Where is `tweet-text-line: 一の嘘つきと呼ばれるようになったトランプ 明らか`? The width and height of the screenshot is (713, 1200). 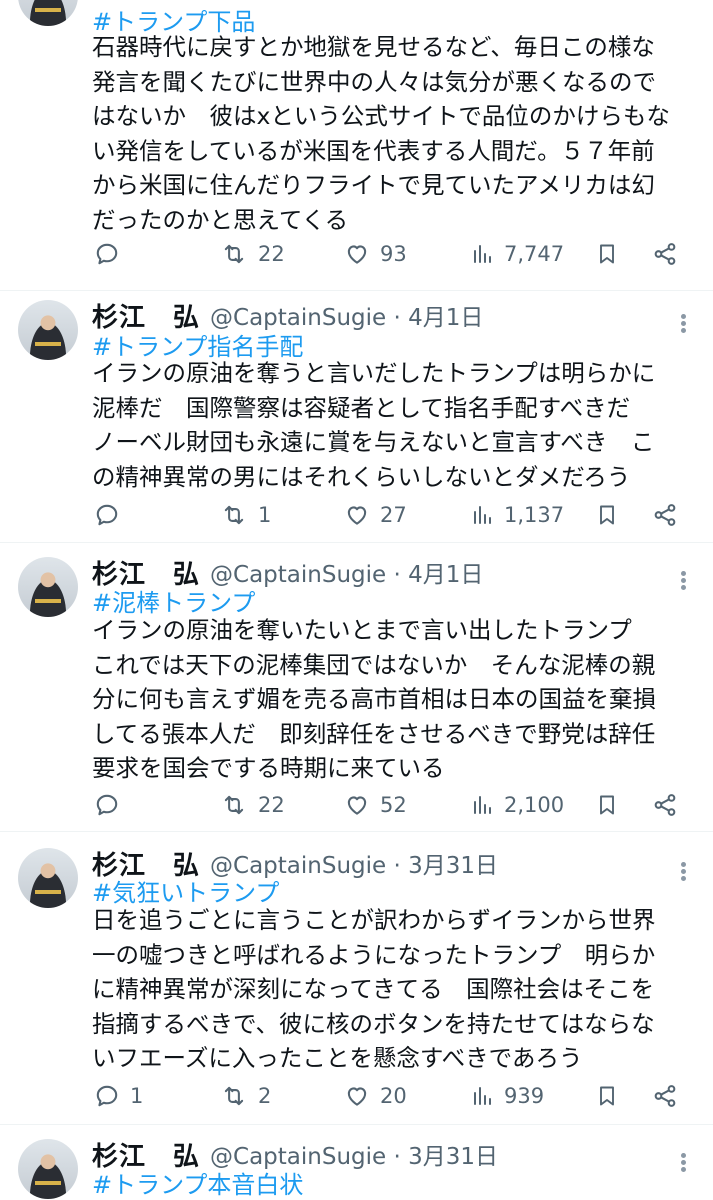
tweet-text-line: 一の嘘つきと呼ばれるようになったトランプ 明らか is located at coordinates (374, 954).